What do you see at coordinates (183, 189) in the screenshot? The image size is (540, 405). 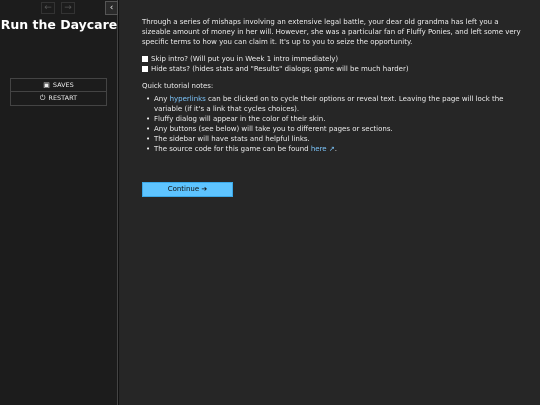 I see `continue-label: Continue` at bounding box center [183, 189].